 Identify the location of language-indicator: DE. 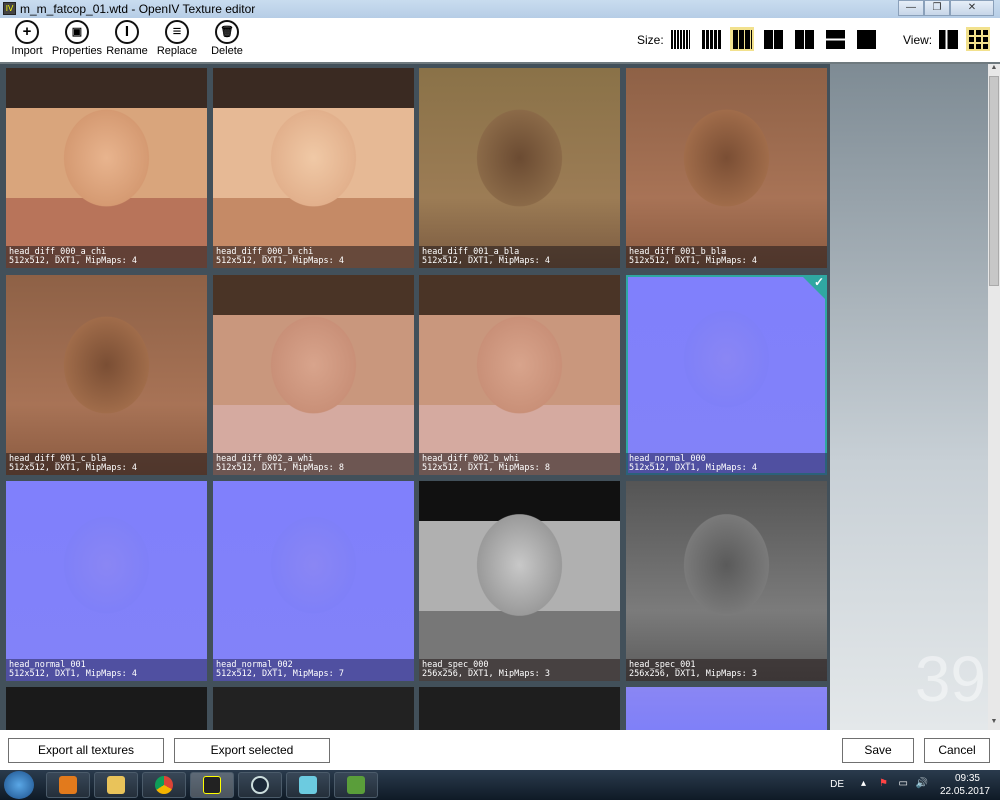
(837, 784).